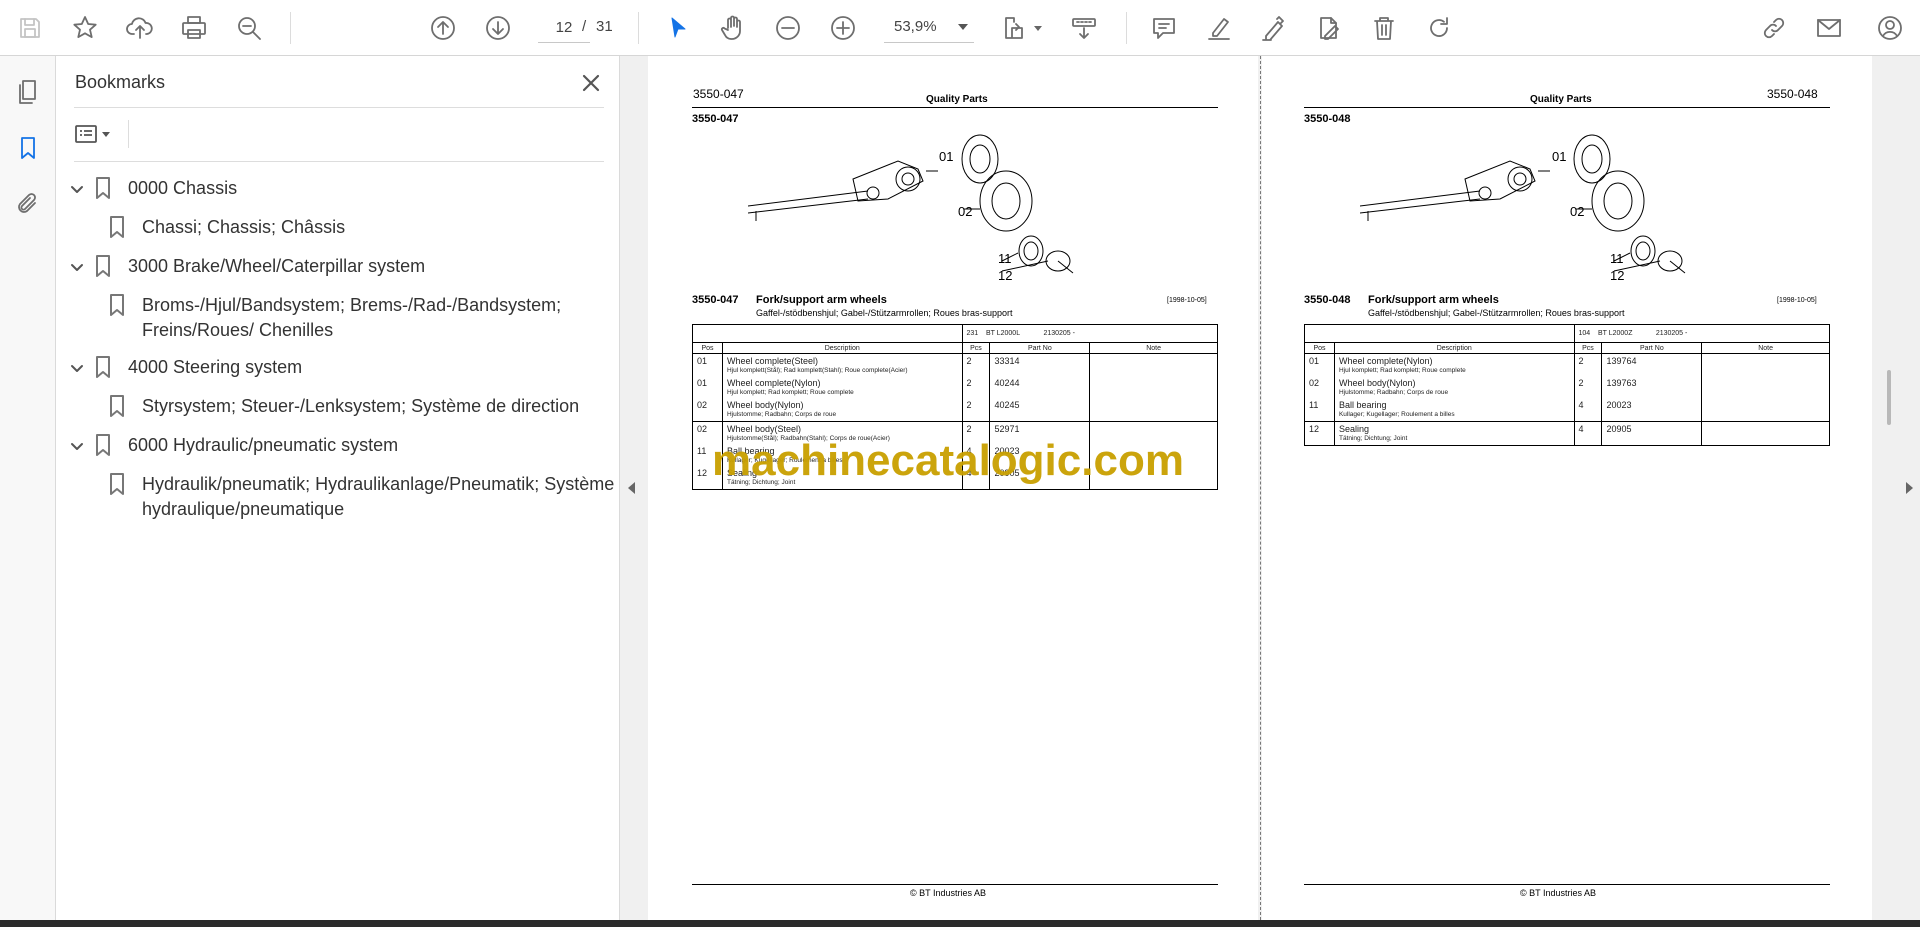  Describe the element at coordinates (183, 188) in the screenshot. I see `bookmark-label: 0000 Chassis` at that location.